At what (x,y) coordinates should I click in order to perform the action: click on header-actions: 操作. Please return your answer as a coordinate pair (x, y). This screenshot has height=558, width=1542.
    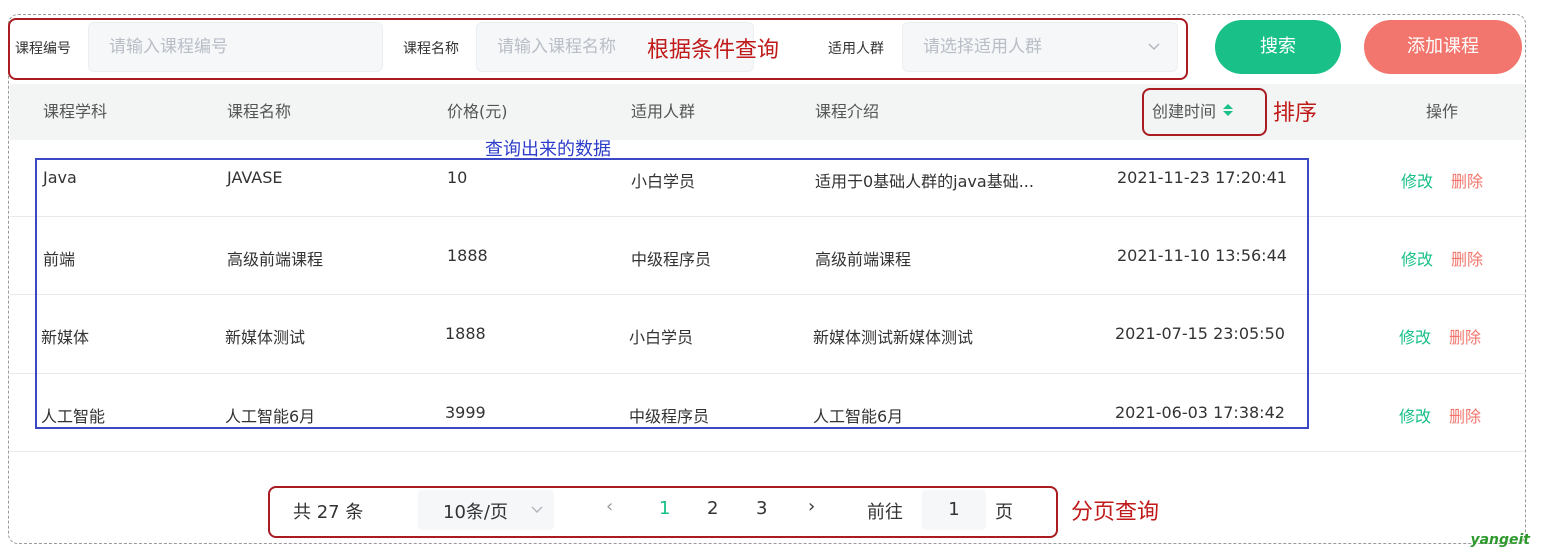
    Looking at the image, I should click on (1442, 111).